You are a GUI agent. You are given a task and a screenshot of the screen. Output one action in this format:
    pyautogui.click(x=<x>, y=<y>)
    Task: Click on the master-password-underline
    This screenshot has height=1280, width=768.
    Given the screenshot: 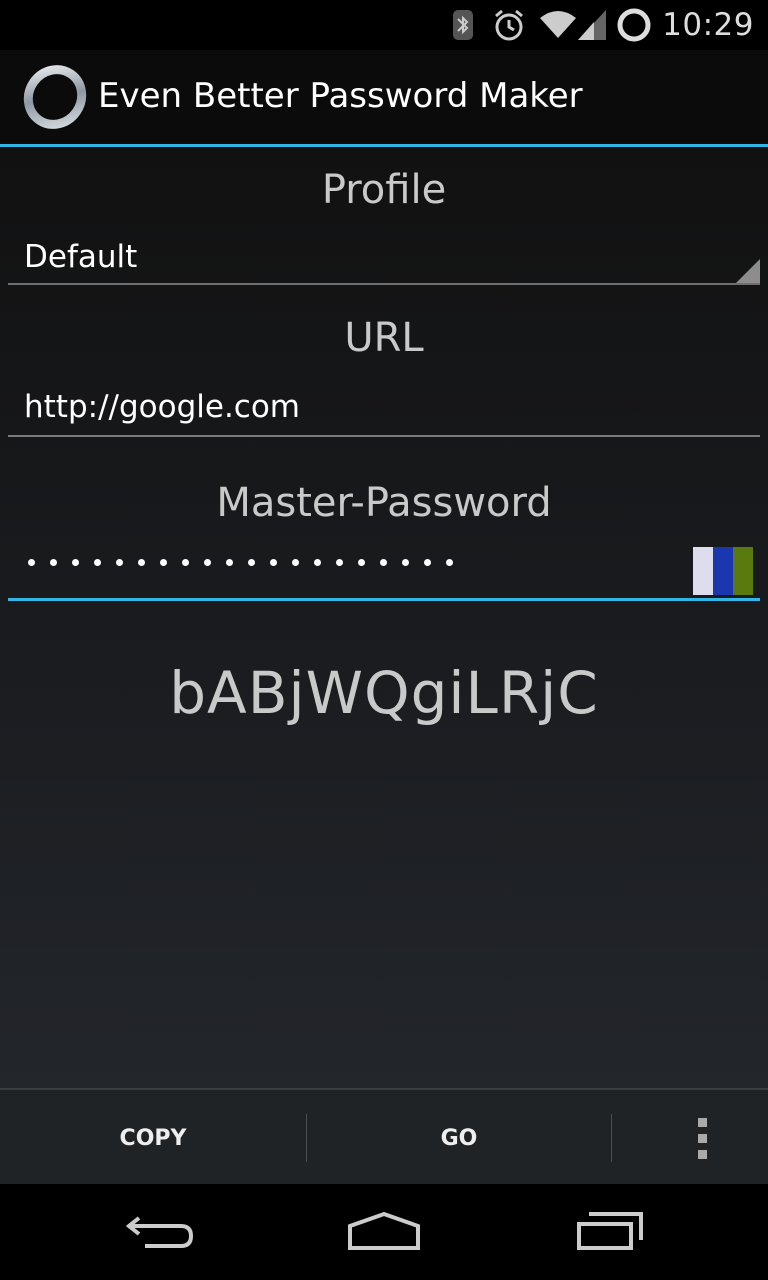 What is the action you would take?
    pyautogui.click(x=384, y=599)
    